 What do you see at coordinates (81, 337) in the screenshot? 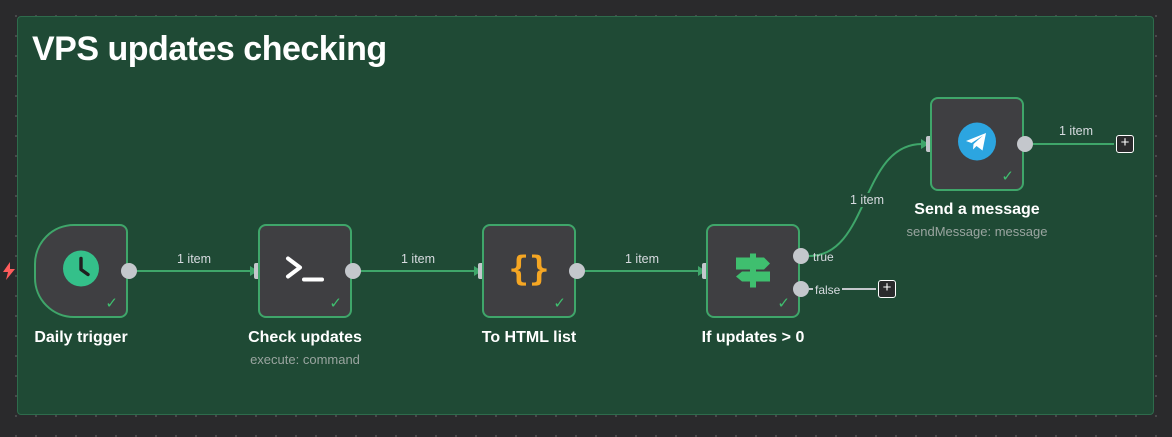
I see `node-label: Daily trigger` at bounding box center [81, 337].